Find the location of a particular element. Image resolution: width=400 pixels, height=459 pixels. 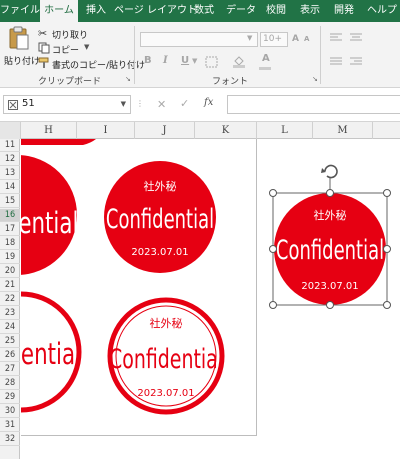

underline-dropdown-icon: ▼ is located at coordinates (194, 61).